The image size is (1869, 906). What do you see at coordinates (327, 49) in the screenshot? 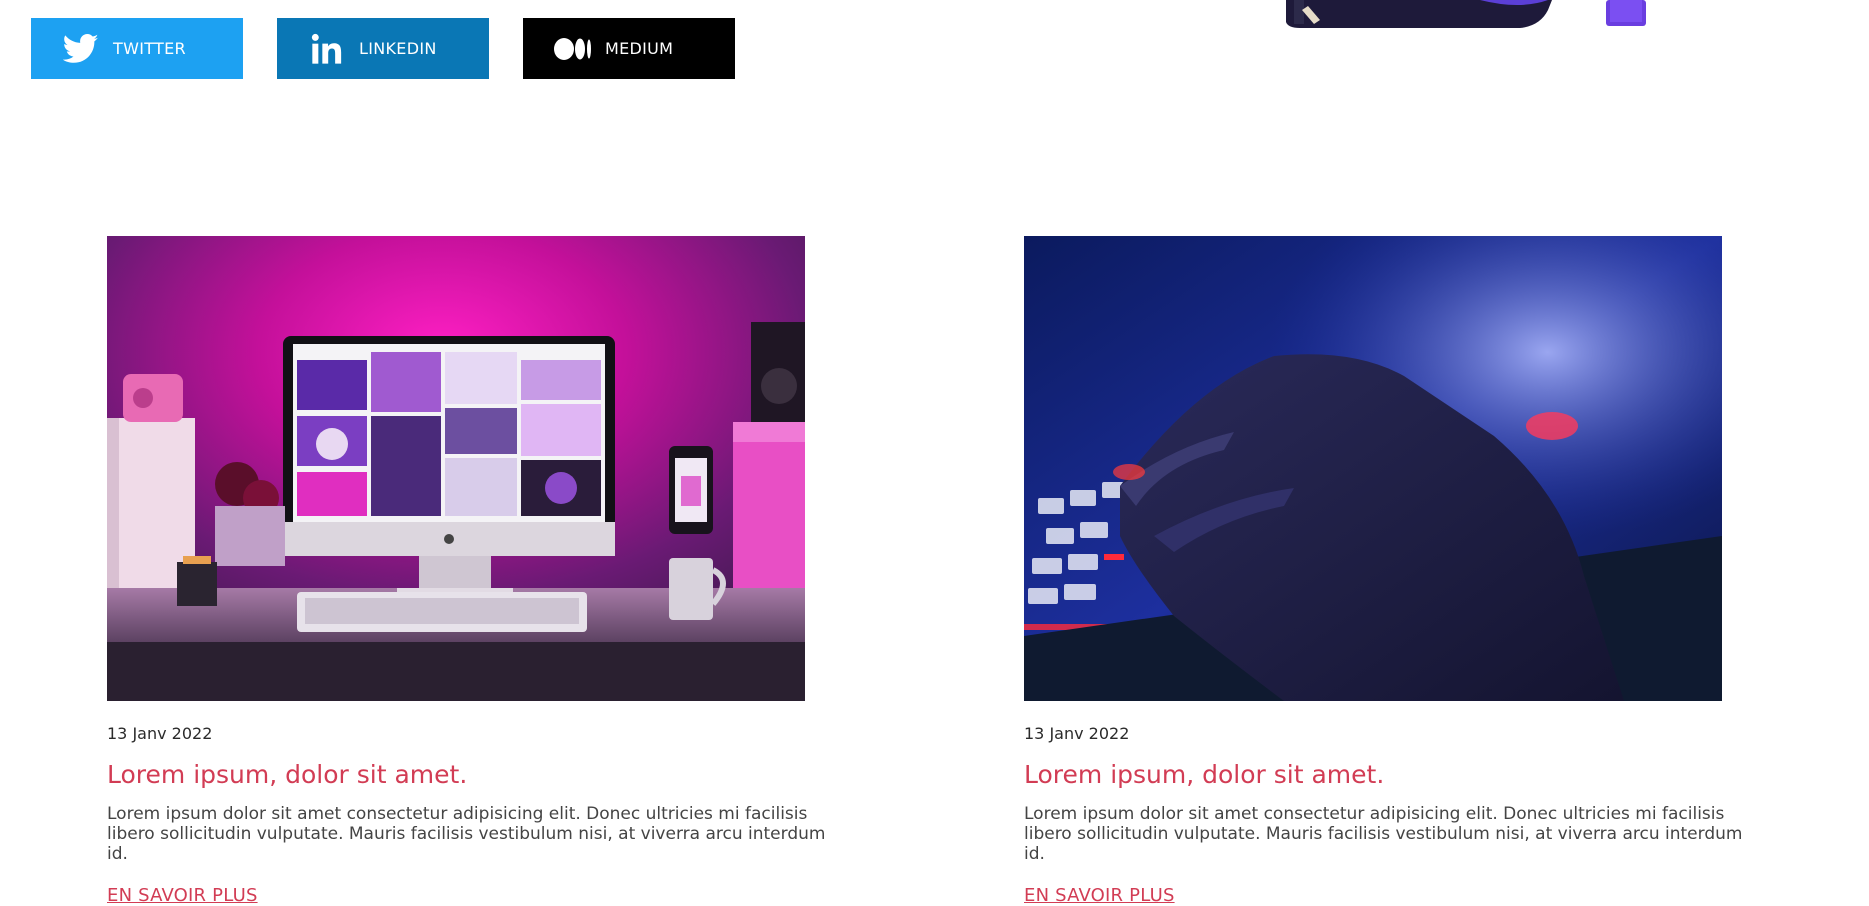
I see `linkedin-in-icon` at bounding box center [327, 49].